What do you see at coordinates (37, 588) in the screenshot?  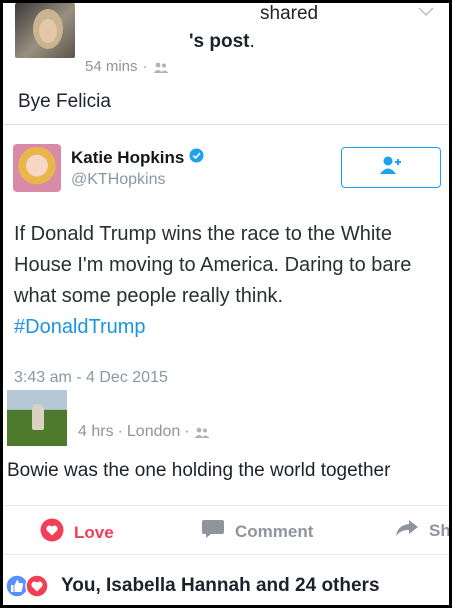 I see `love-reaction-icon` at bounding box center [37, 588].